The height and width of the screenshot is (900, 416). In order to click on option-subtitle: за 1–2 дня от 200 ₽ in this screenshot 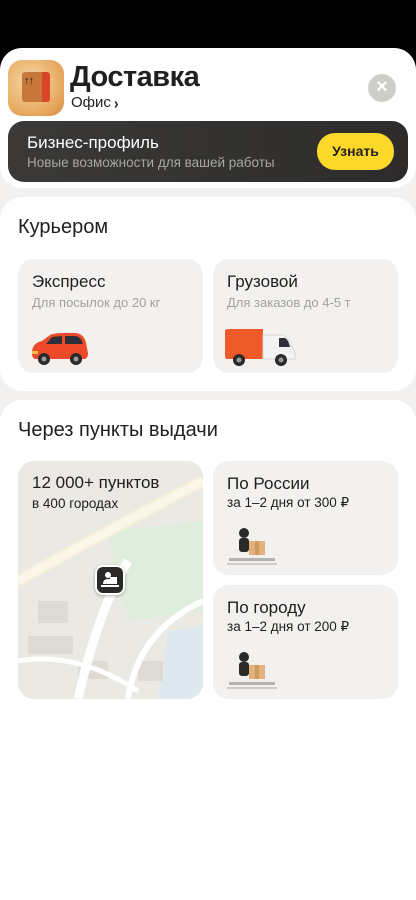, I will do `click(288, 626)`.